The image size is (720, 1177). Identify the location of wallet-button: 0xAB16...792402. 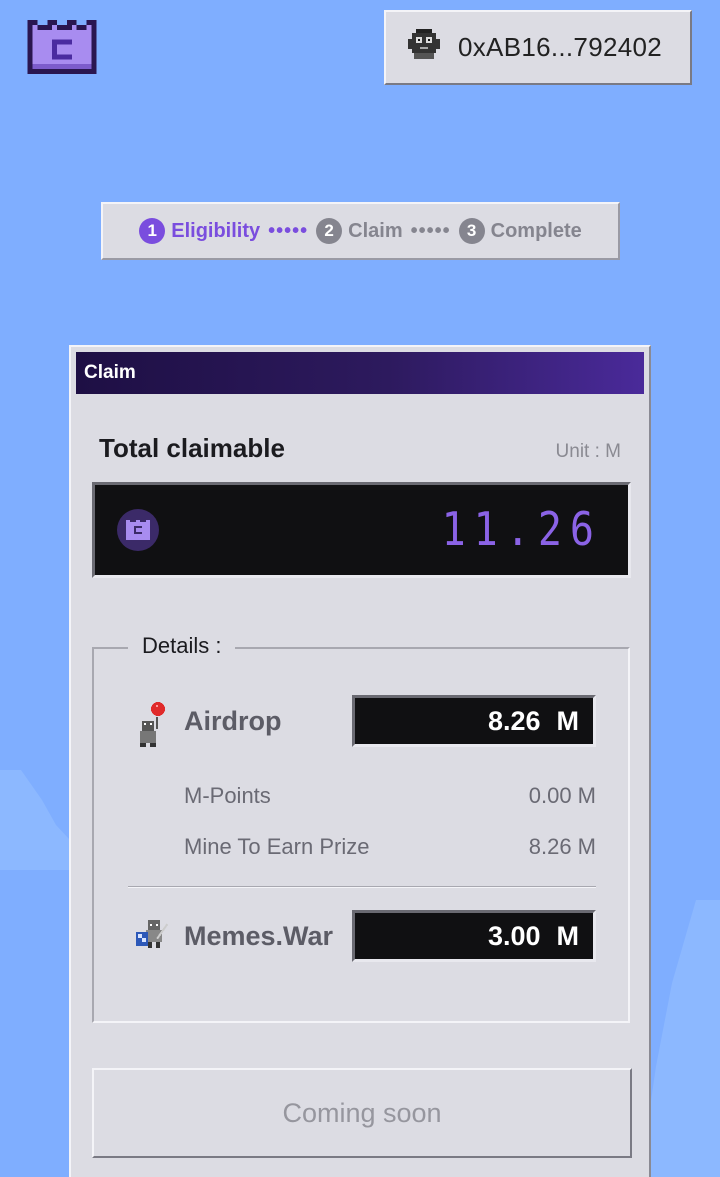
(538, 47).